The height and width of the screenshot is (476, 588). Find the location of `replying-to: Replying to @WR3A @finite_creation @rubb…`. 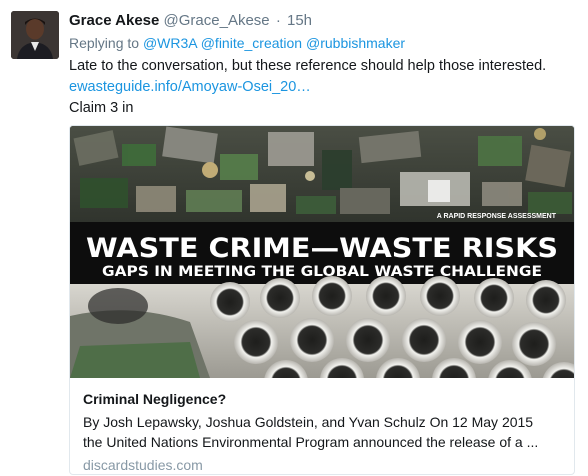

replying-to: Replying to @WR3A @finite_creation @rubb… is located at coordinates (237, 43).